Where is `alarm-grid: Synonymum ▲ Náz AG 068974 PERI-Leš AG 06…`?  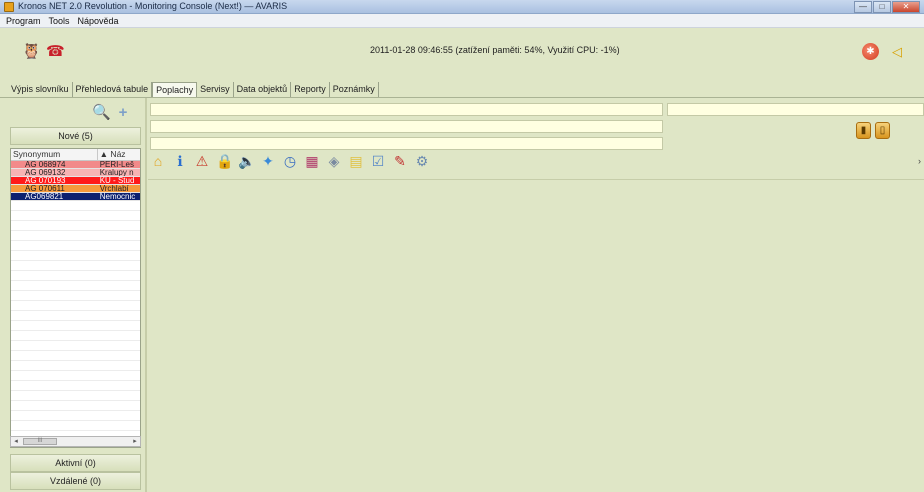
alarm-grid: Synonymum ▲ Náz AG 068974 PERI-Leš AG 06… is located at coordinates (75, 298).